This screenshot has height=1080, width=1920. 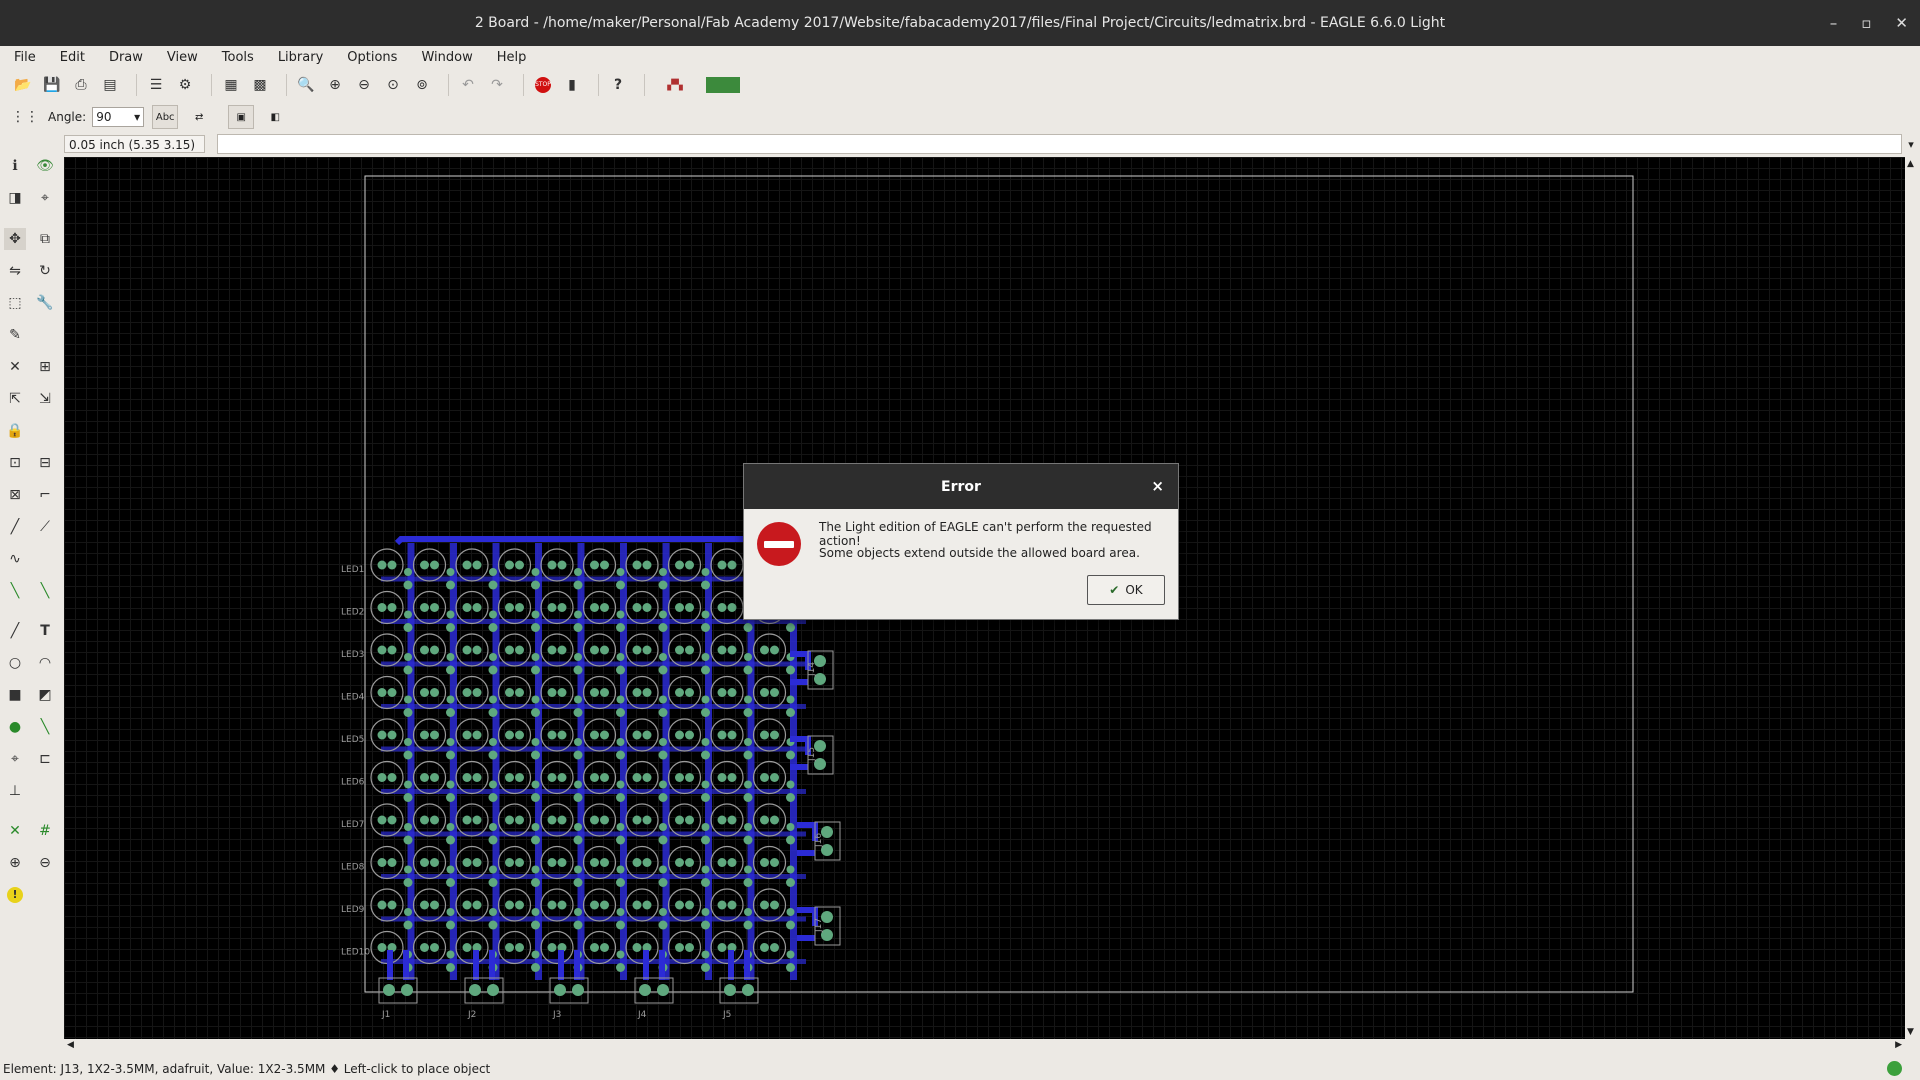 What do you see at coordinates (15, 271) in the screenshot?
I see `mirror-icon: ⇋` at bounding box center [15, 271].